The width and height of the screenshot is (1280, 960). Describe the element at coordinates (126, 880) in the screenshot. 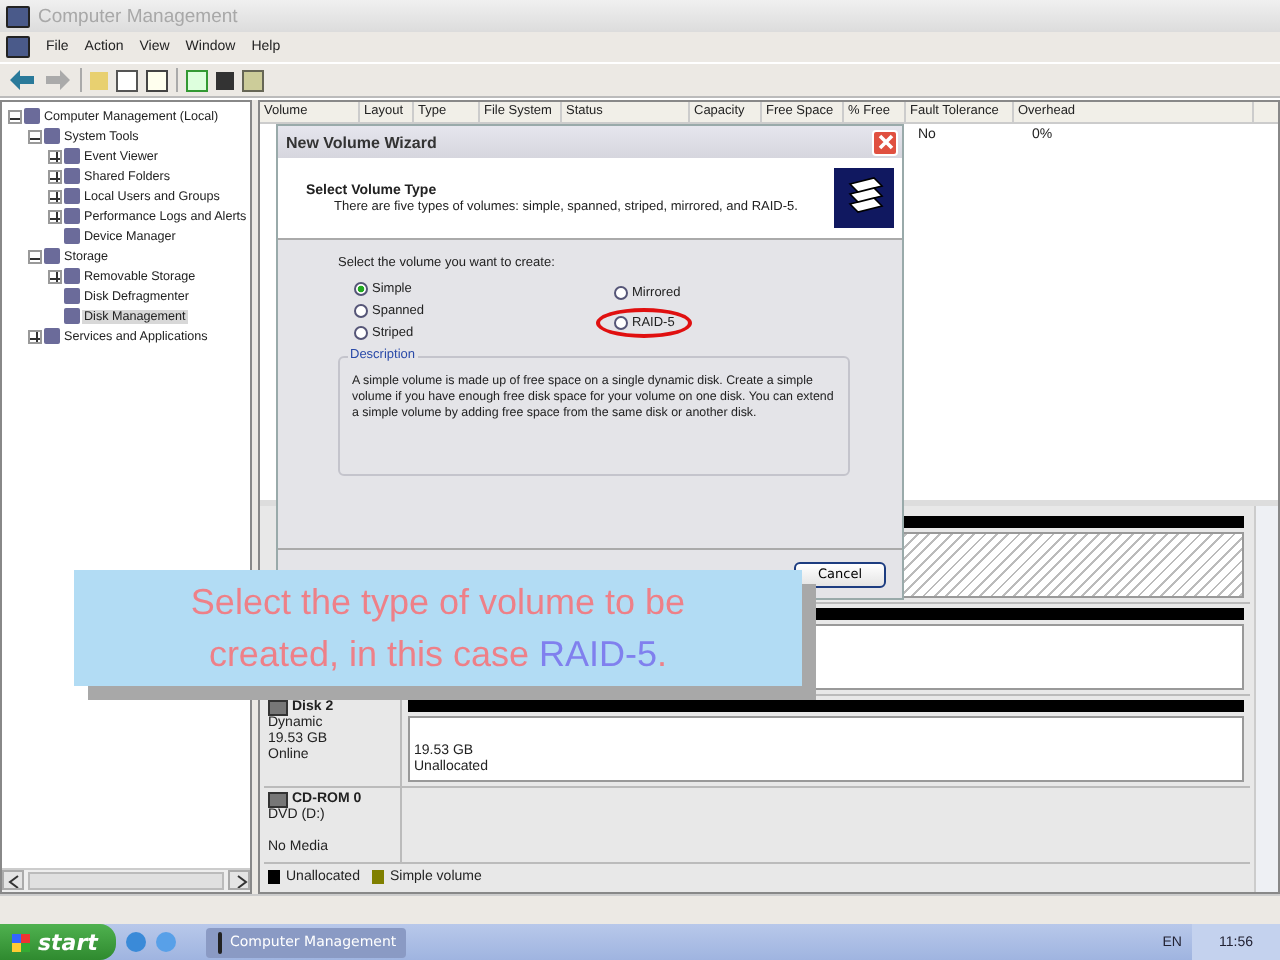

I see `horizontal-scrollbar` at that location.